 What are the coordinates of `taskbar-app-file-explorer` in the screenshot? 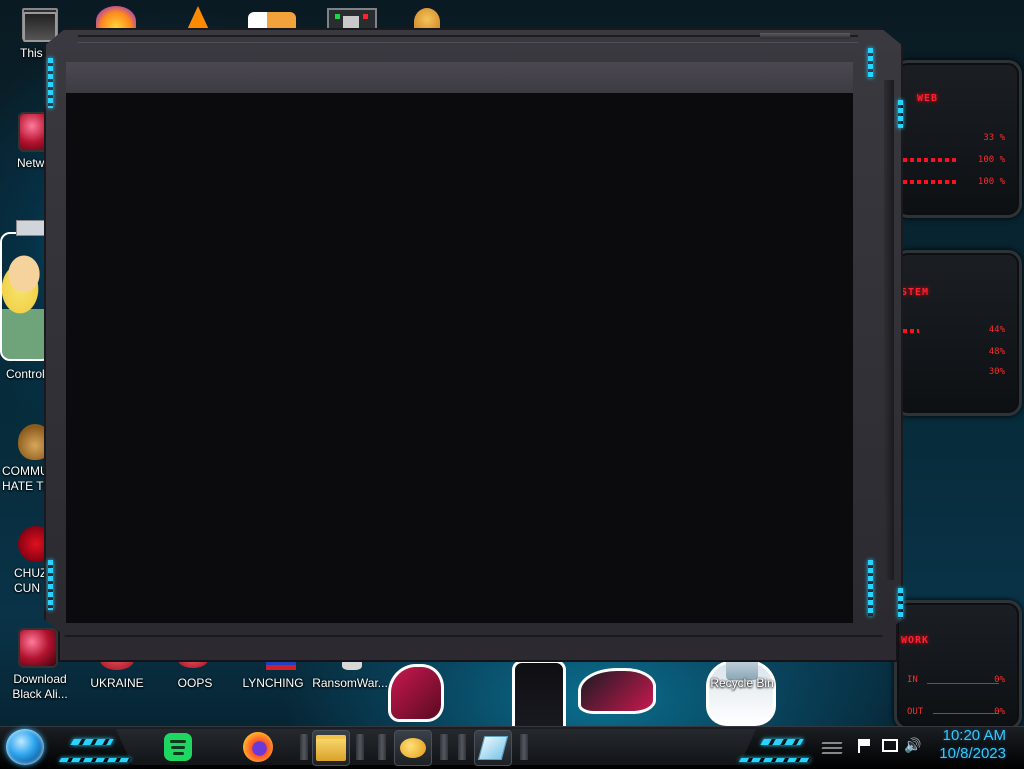 It's located at (331, 748).